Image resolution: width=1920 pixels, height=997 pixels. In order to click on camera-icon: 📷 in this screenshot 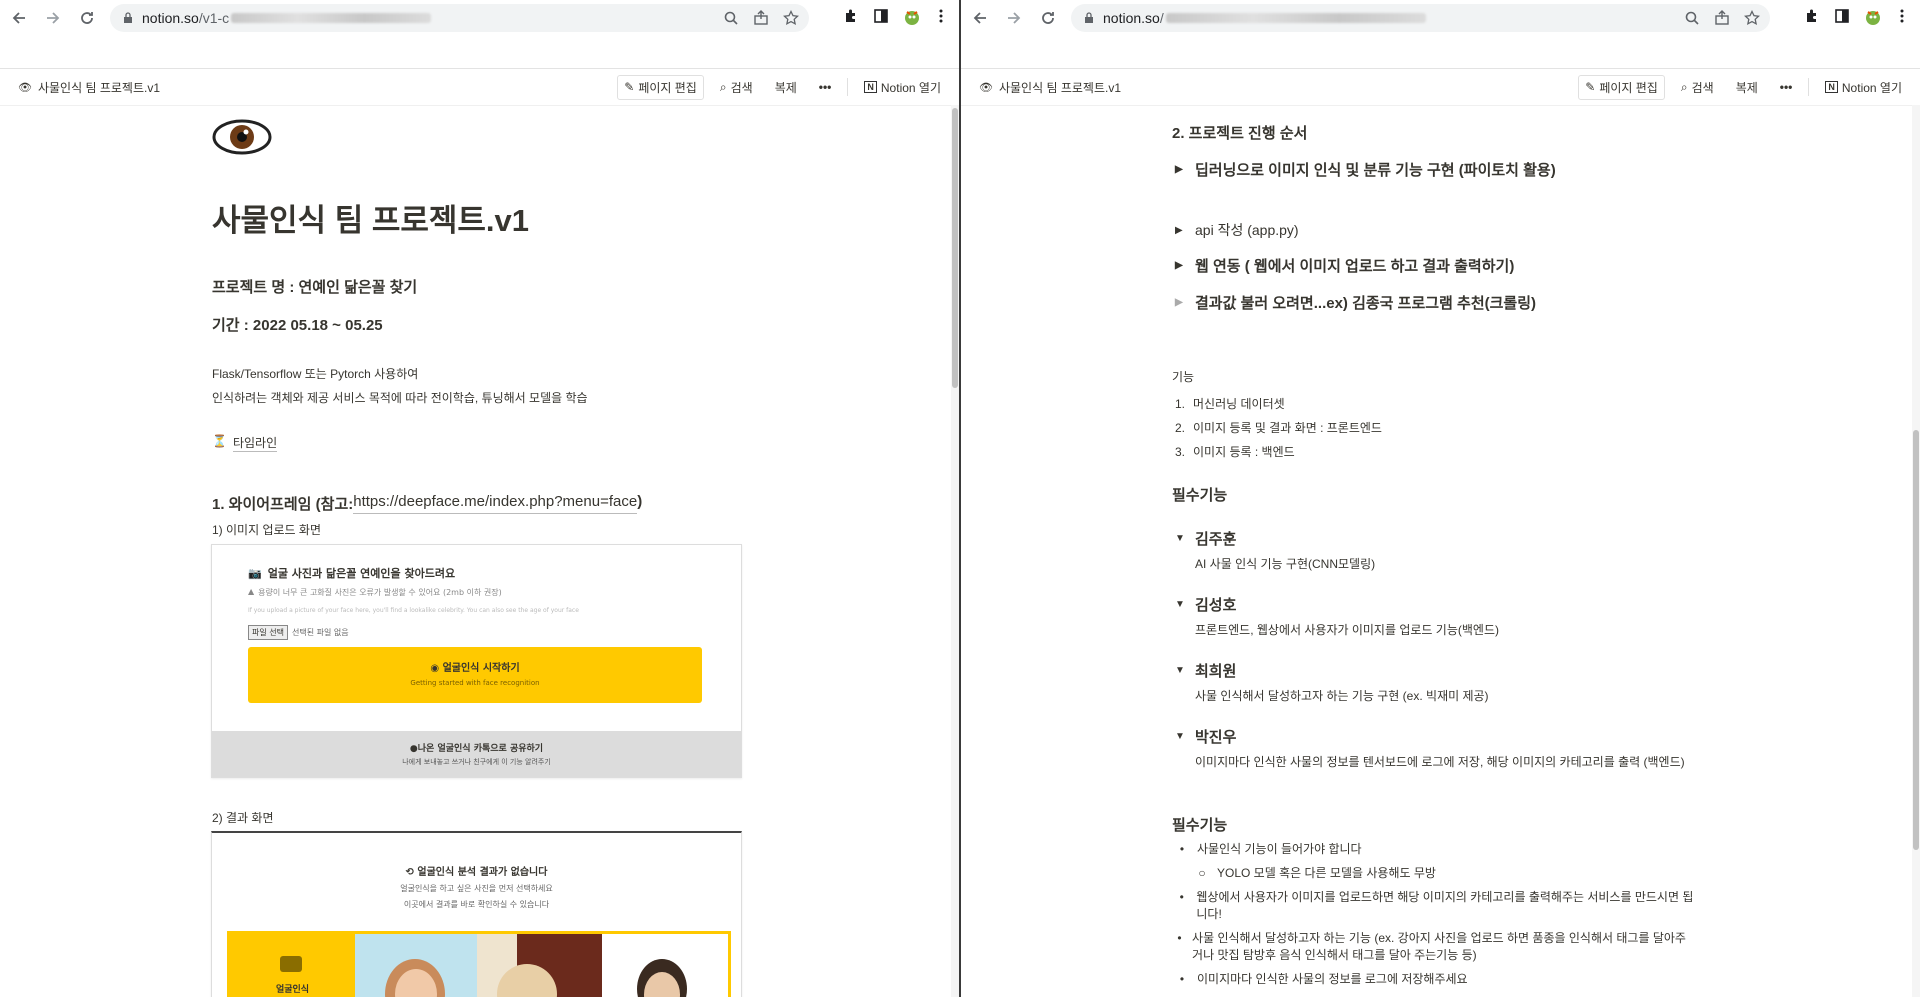, I will do `click(255, 573)`.